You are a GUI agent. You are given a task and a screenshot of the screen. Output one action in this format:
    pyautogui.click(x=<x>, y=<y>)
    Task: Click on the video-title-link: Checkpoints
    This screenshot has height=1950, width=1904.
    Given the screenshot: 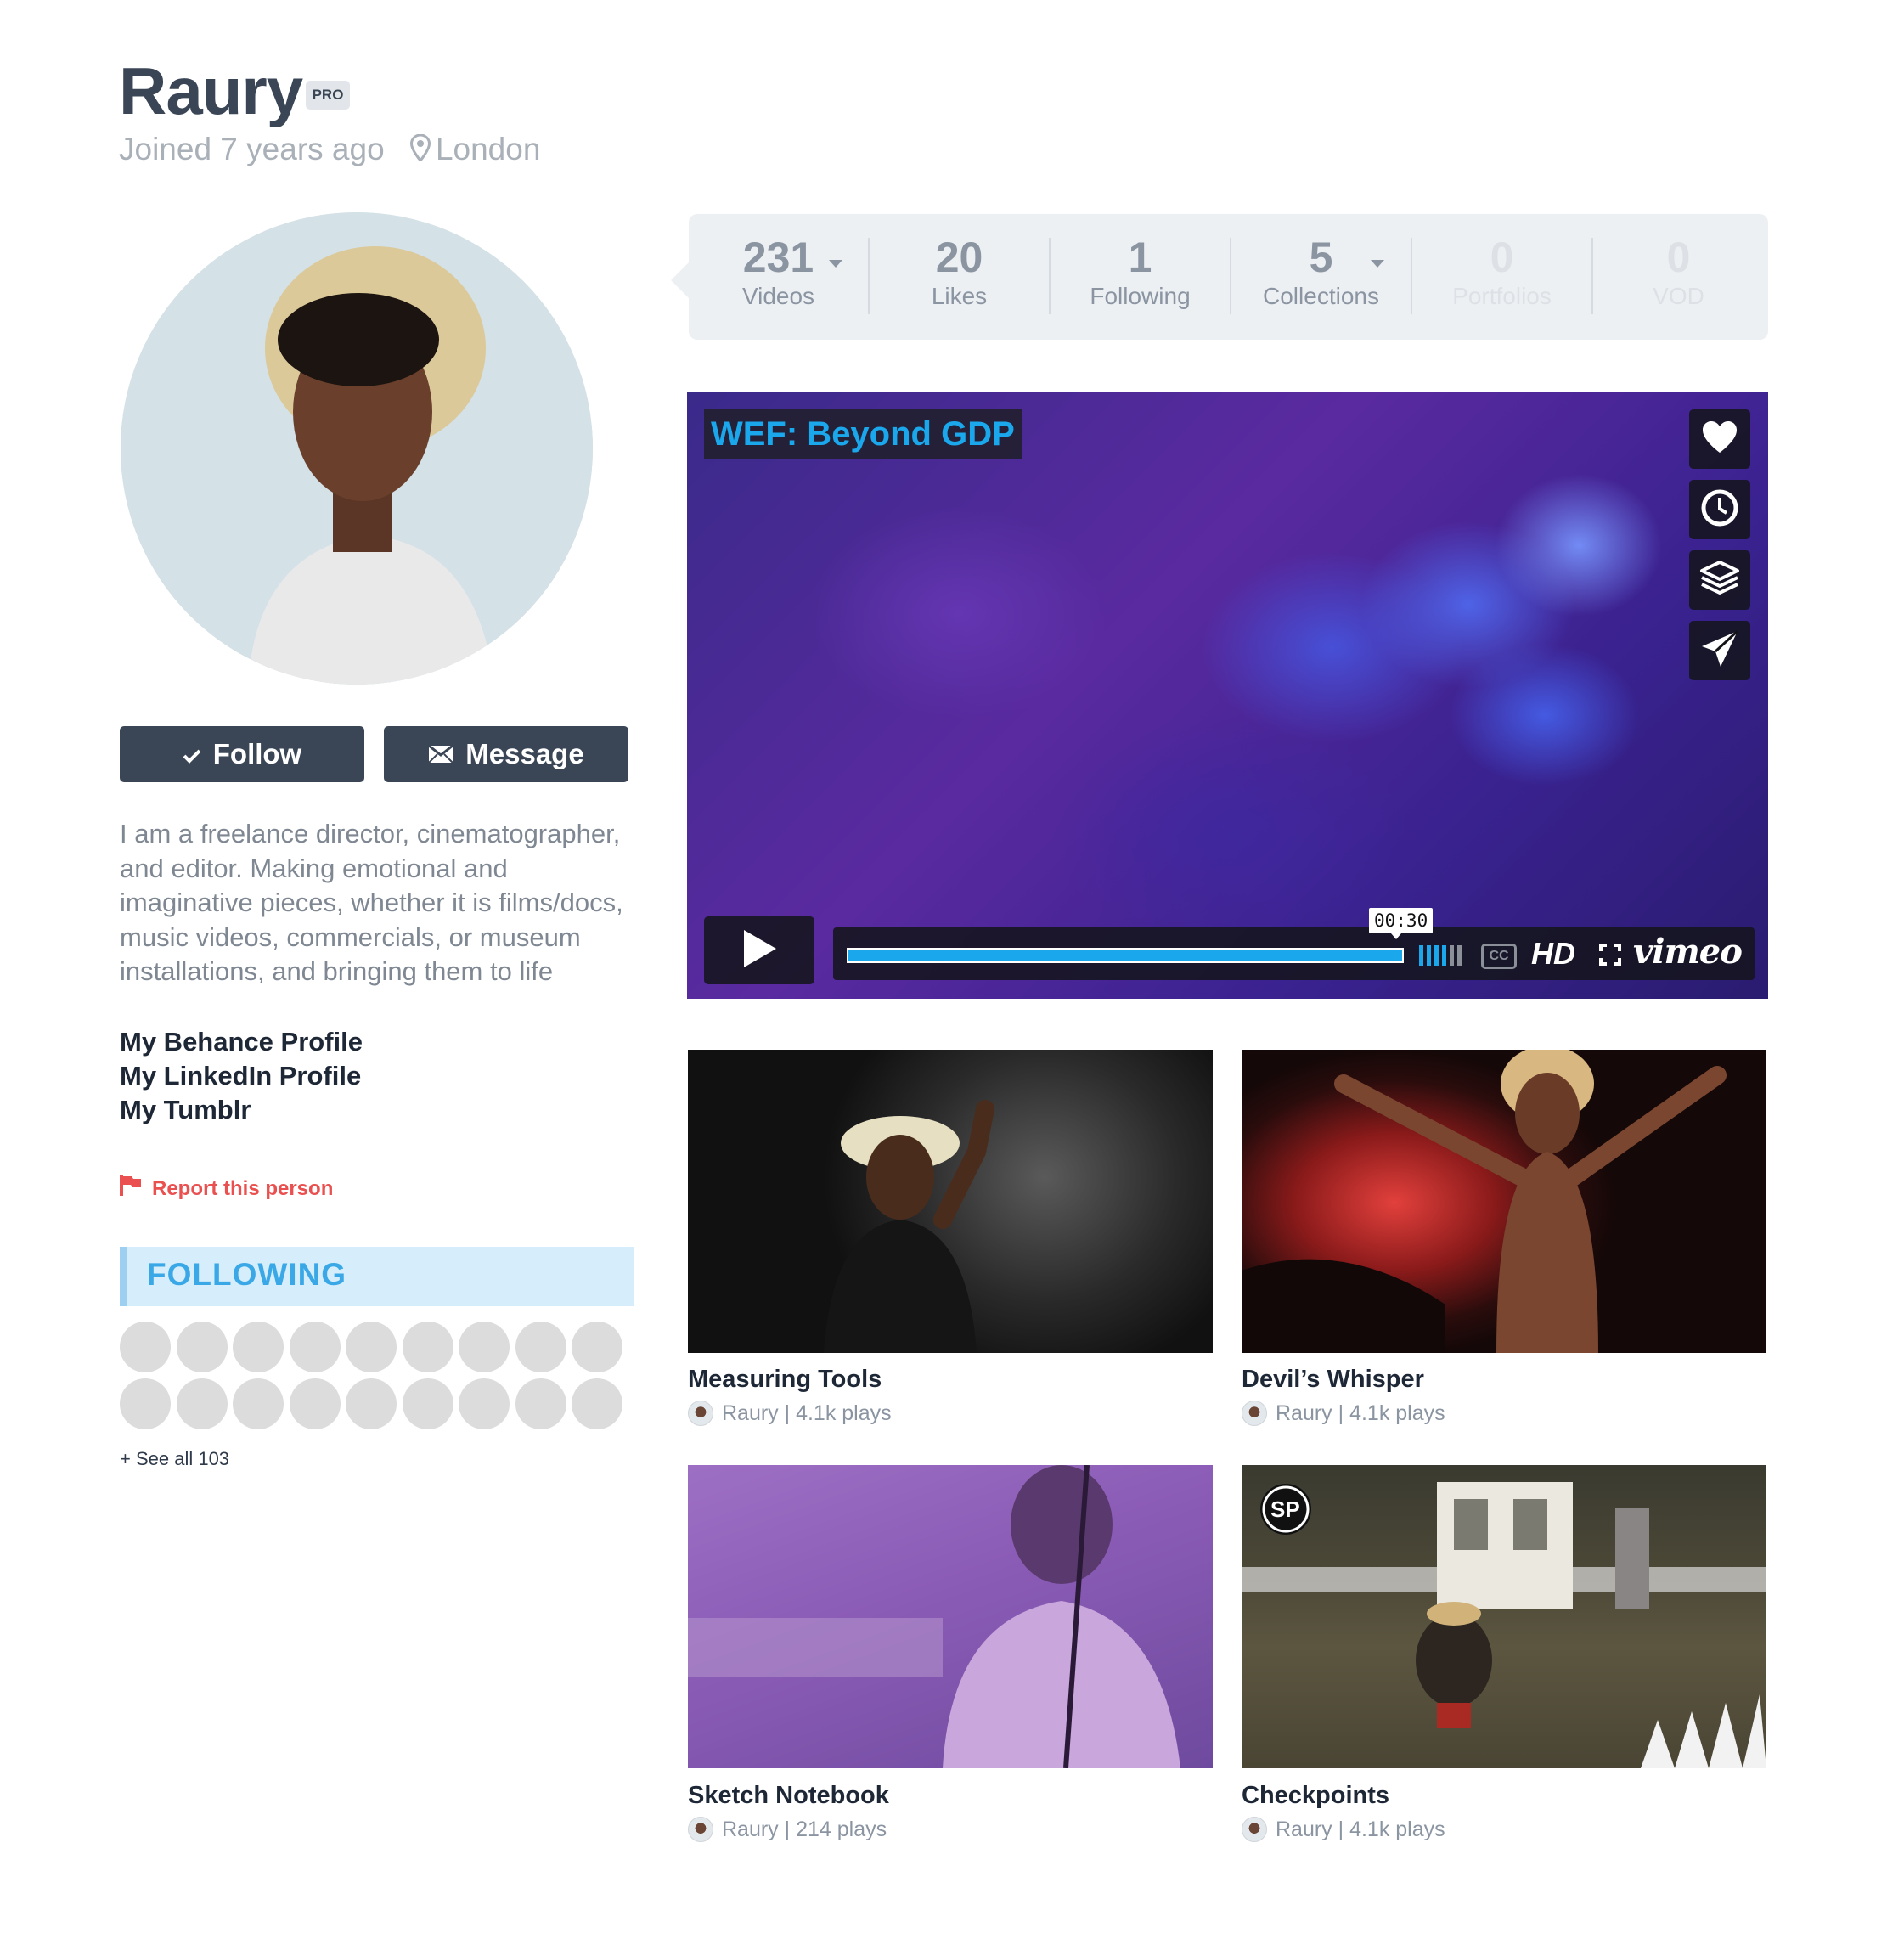 What is the action you would take?
    pyautogui.click(x=1316, y=1796)
    